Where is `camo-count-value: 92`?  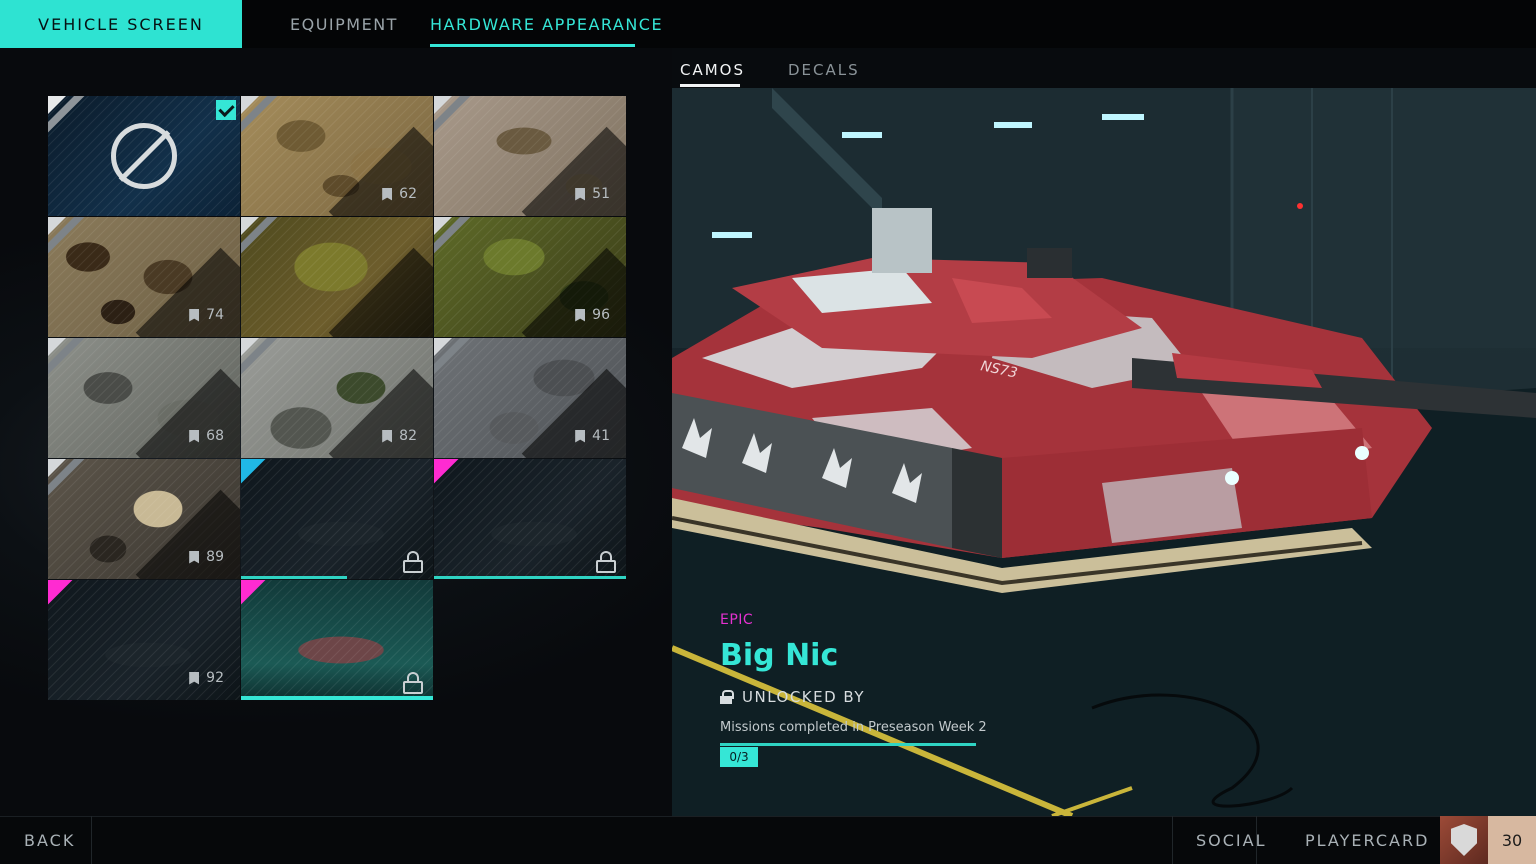 camo-count-value: 92 is located at coordinates (215, 678).